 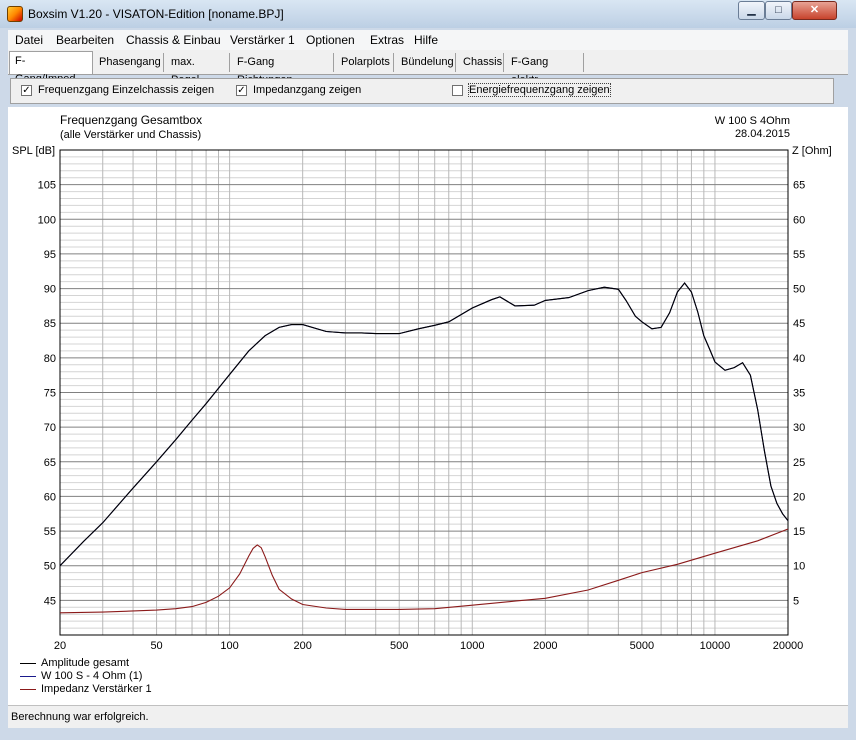 I want to click on close-button: ✕, so click(x=814, y=10).